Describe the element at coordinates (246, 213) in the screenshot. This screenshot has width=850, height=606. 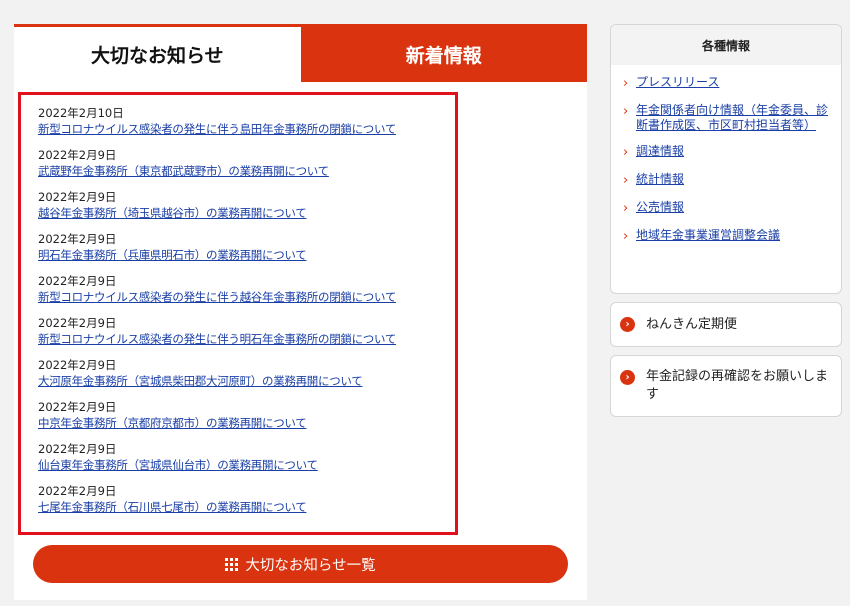
I see `news-link: 越谷年金事務所（埼玉県越谷市）の業務再開について` at that location.